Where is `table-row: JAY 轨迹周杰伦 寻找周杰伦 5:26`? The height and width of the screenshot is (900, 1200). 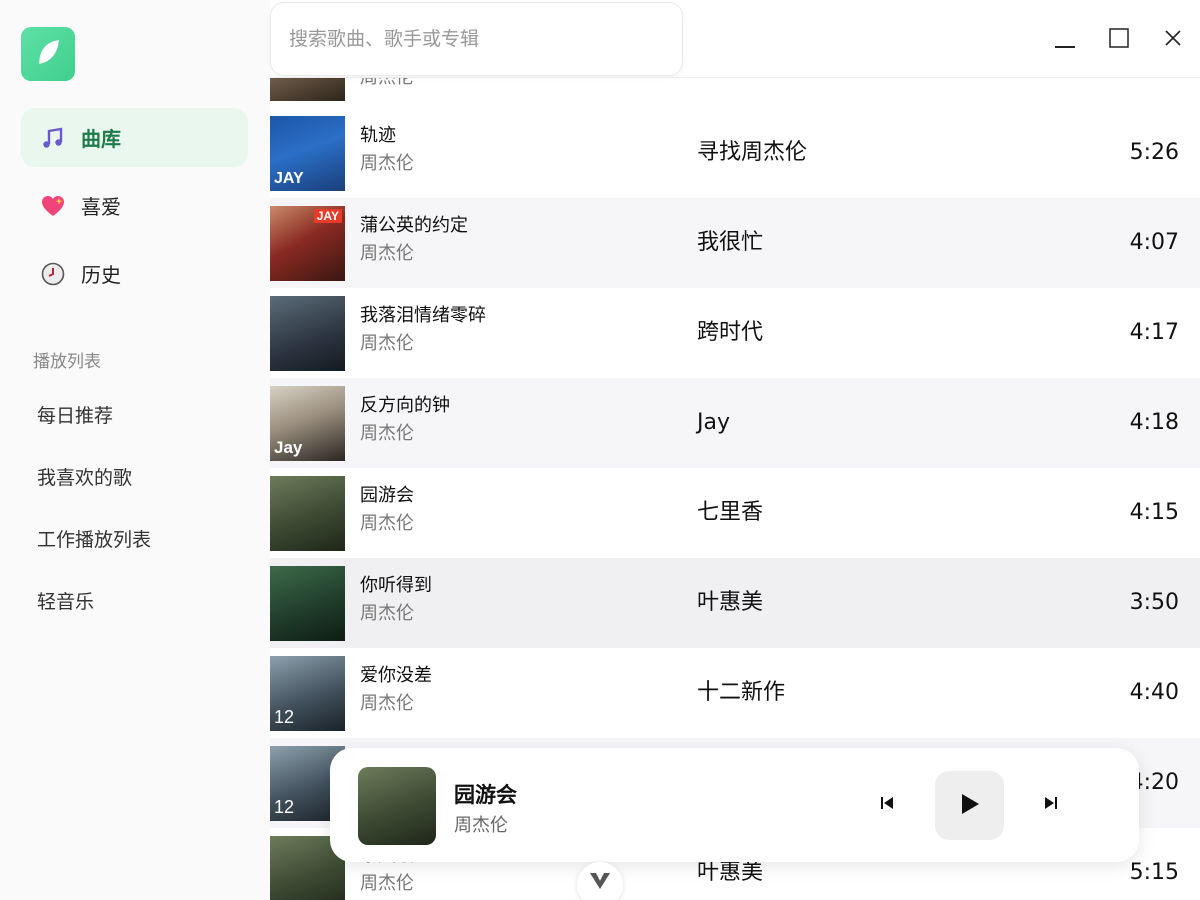 table-row: JAY 轨迹周杰伦 寻找周杰伦 5:26 is located at coordinates (735, 153).